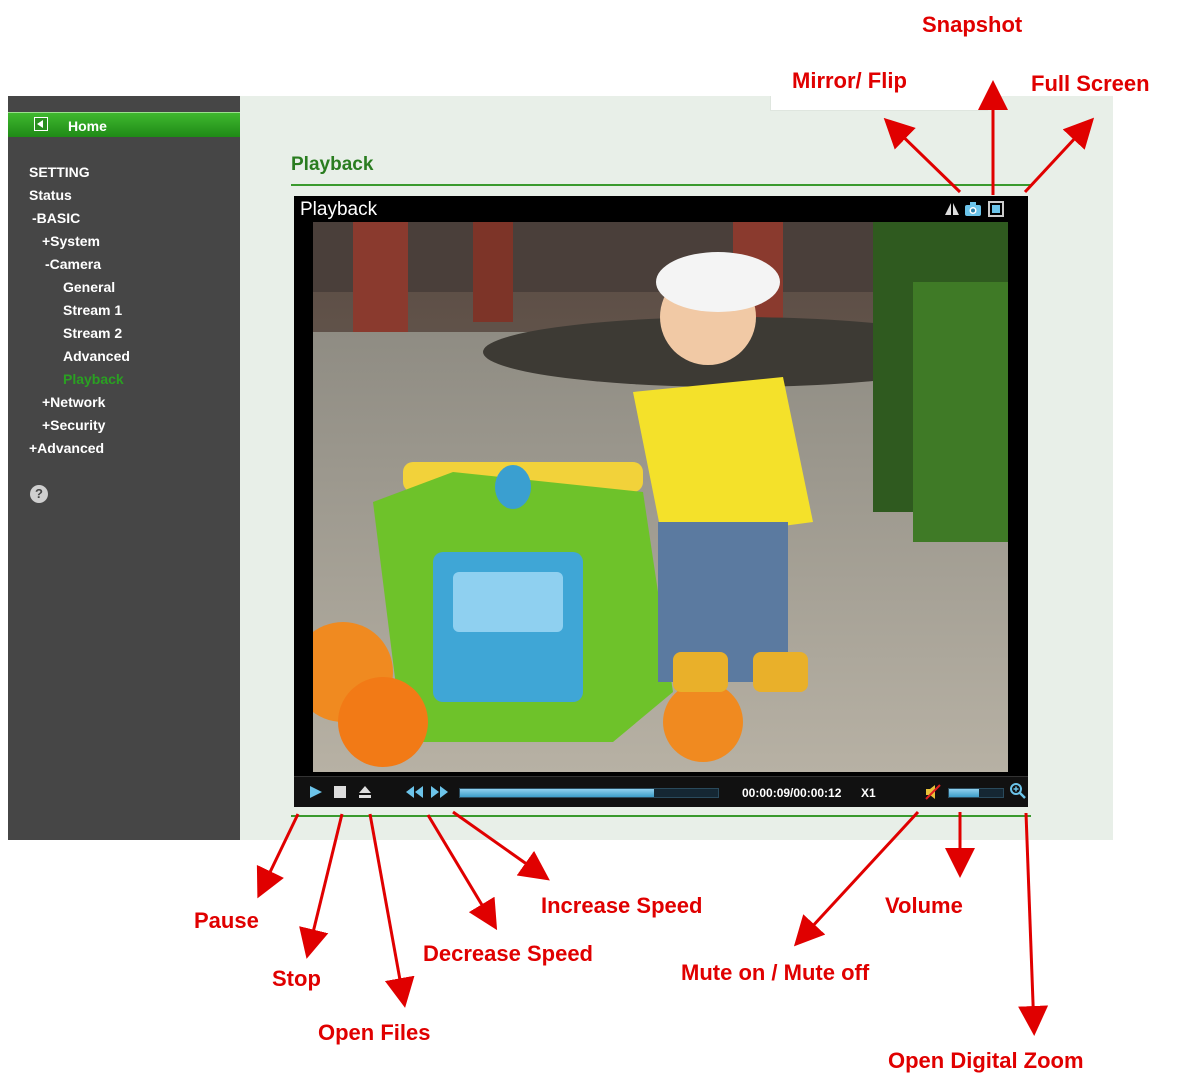 This screenshot has height=1079, width=1193. Describe the element at coordinates (374, 1032) in the screenshot. I see `label-open-files: Open Files` at that location.